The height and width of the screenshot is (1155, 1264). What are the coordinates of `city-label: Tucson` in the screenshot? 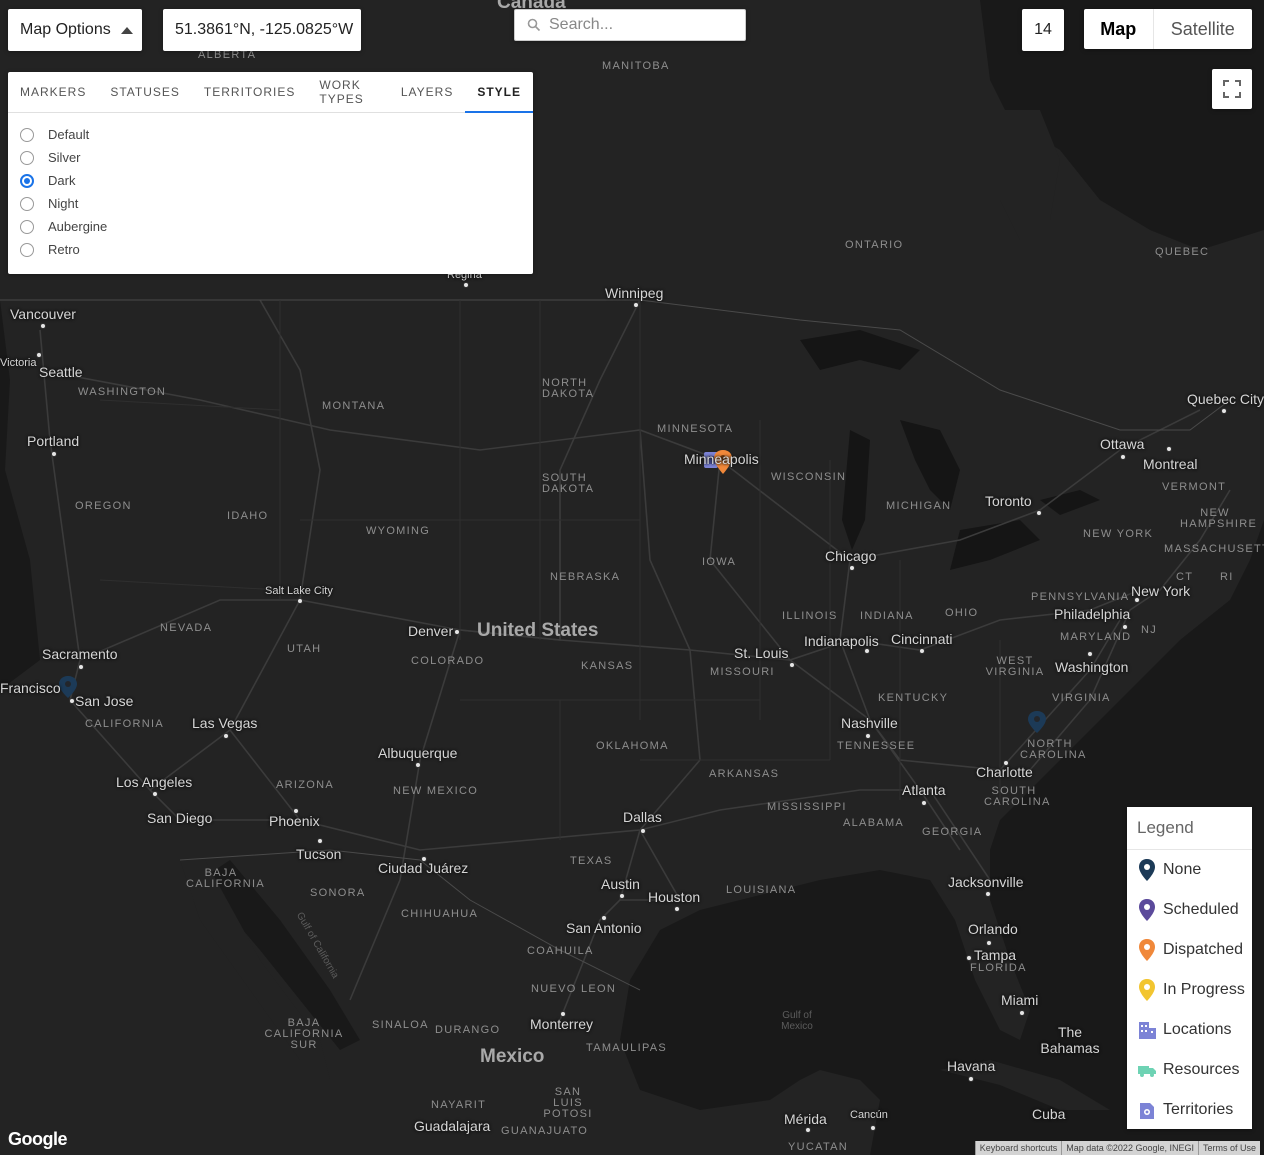 It's located at (319, 854).